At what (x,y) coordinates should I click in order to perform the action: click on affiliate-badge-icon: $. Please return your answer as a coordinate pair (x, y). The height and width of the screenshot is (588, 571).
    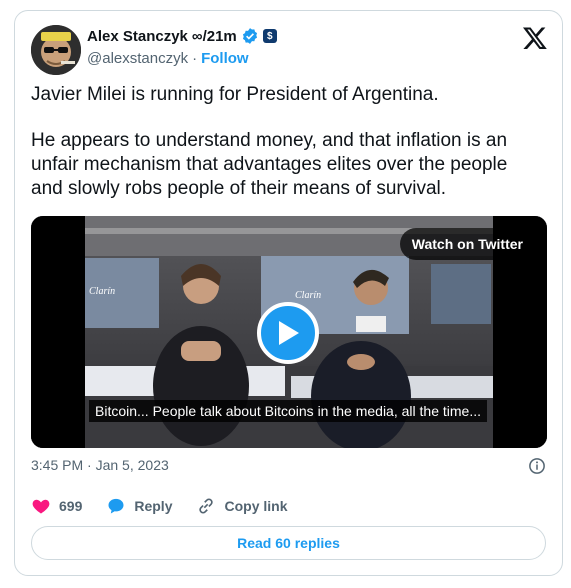
    Looking at the image, I should click on (269, 36).